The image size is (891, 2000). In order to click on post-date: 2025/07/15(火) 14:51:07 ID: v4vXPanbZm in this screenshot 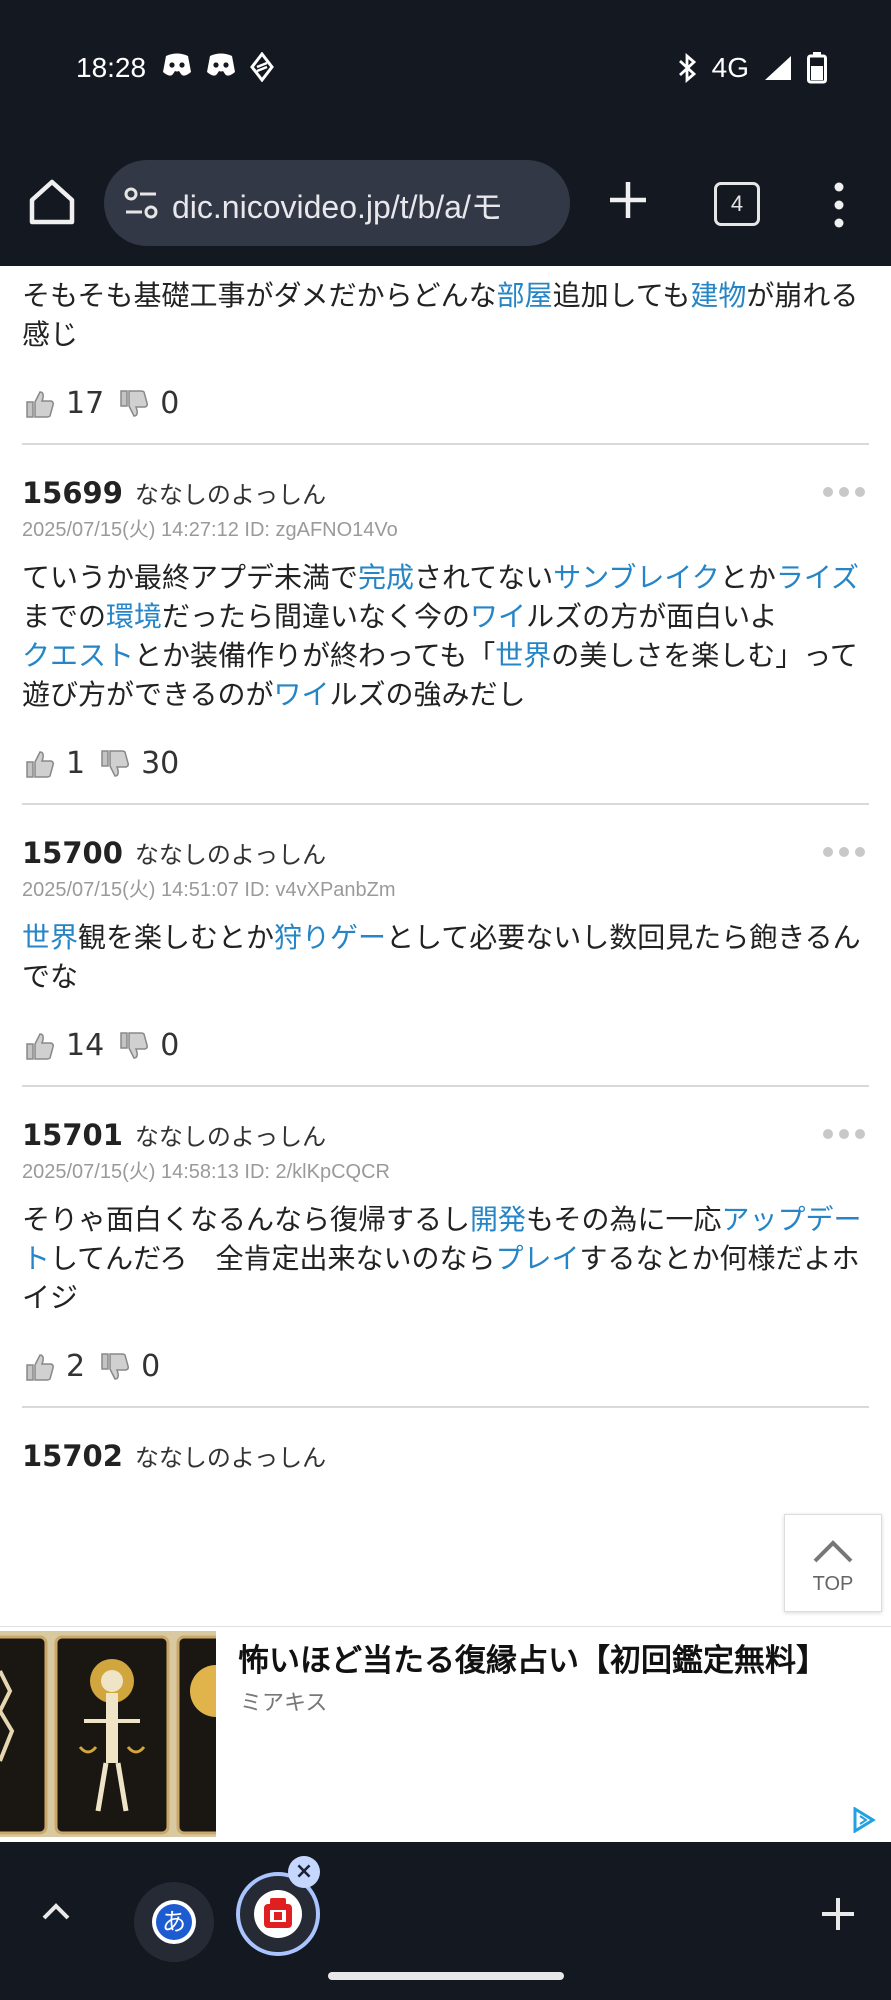, I will do `click(209, 890)`.